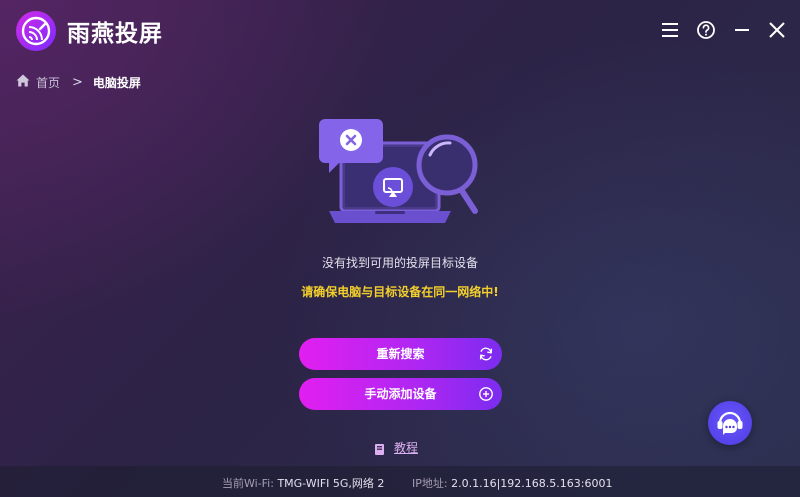  Describe the element at coordinates (430, 483) in the screenshot. I see `ip-label: IP地址:` at that location.